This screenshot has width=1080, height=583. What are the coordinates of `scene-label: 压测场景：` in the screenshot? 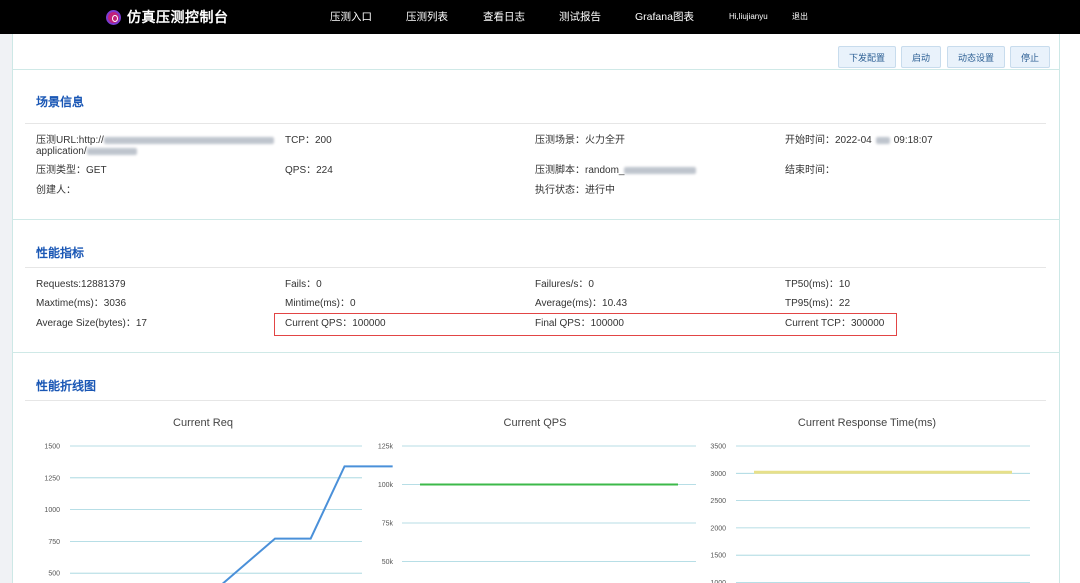 It's located at (560, 140).